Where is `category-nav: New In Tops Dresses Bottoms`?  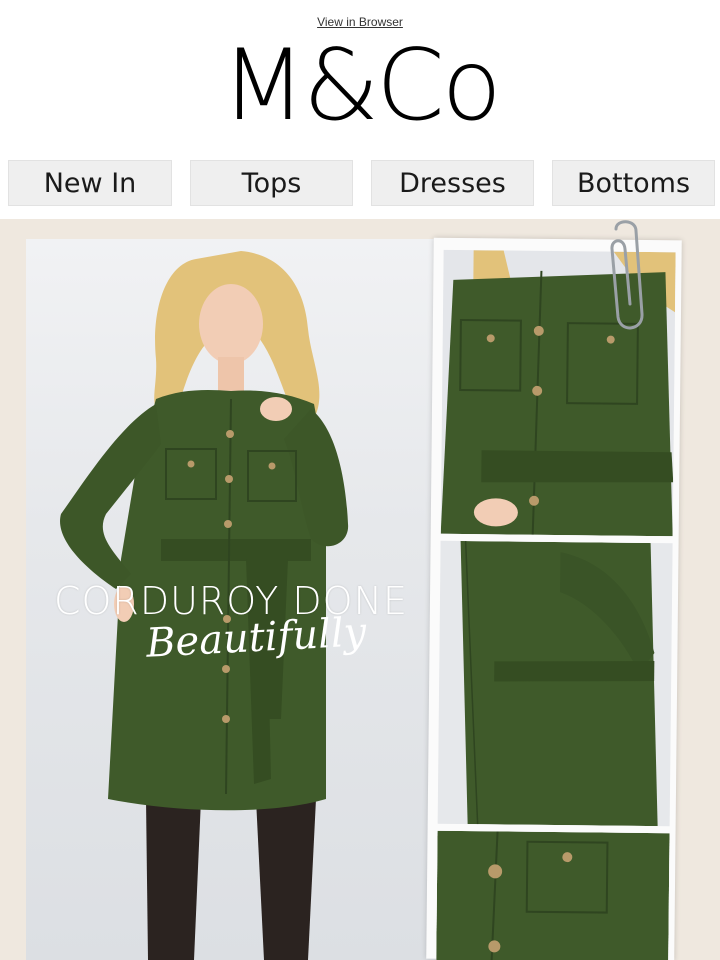 category-nav: New In Tops Dresses Bottoms is located at coordinates (361, 183).